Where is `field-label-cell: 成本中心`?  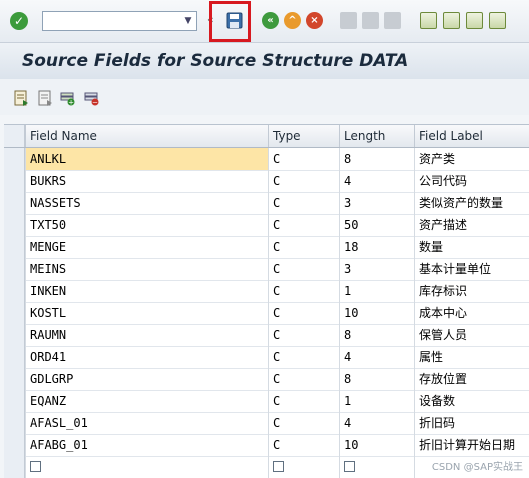
field-label-cell: 成本中心 is located at coordinates (471, 313).